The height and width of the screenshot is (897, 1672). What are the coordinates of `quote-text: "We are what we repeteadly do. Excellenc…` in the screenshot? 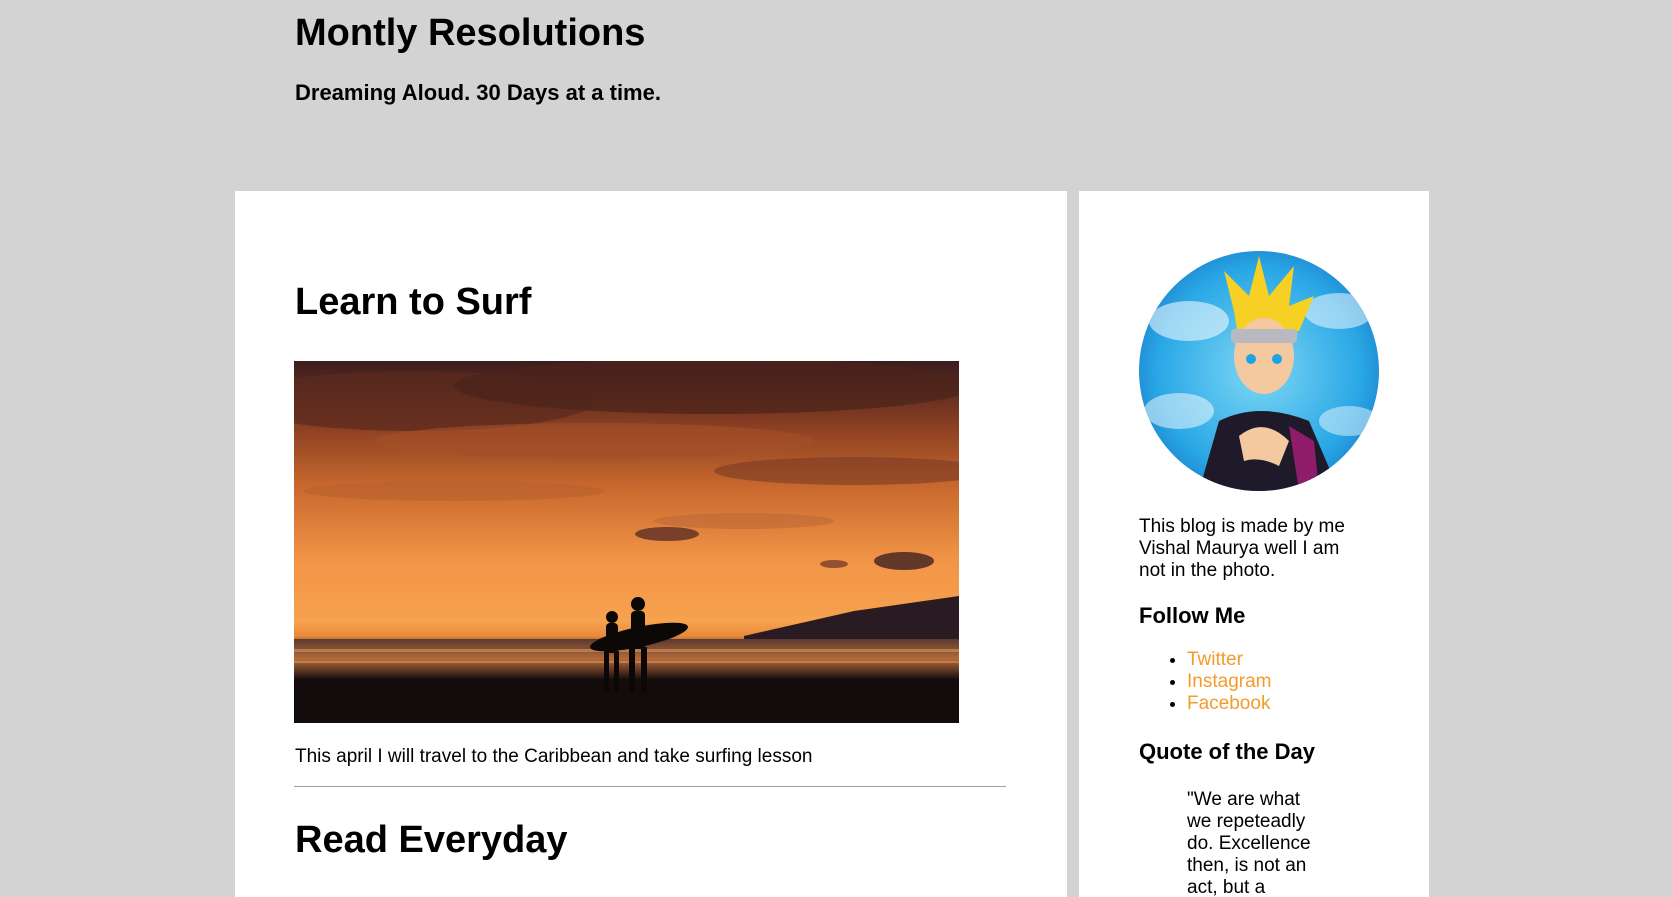 It's located at (1249, 843).